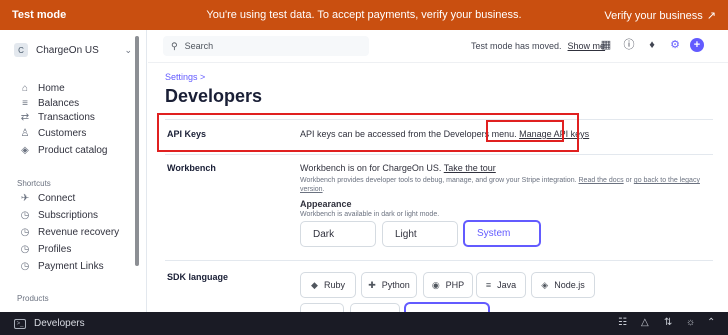 The height and width of the screenshot is (335, 728). I want to click on gear-icon: ⚙, so click(675, 45).